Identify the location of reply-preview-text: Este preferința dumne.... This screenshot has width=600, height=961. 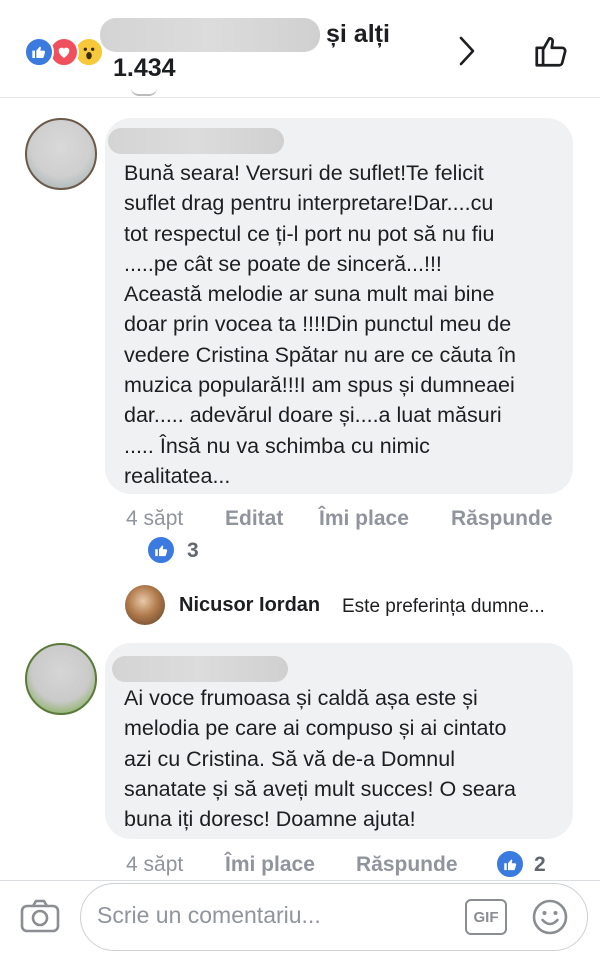
(443, 607).